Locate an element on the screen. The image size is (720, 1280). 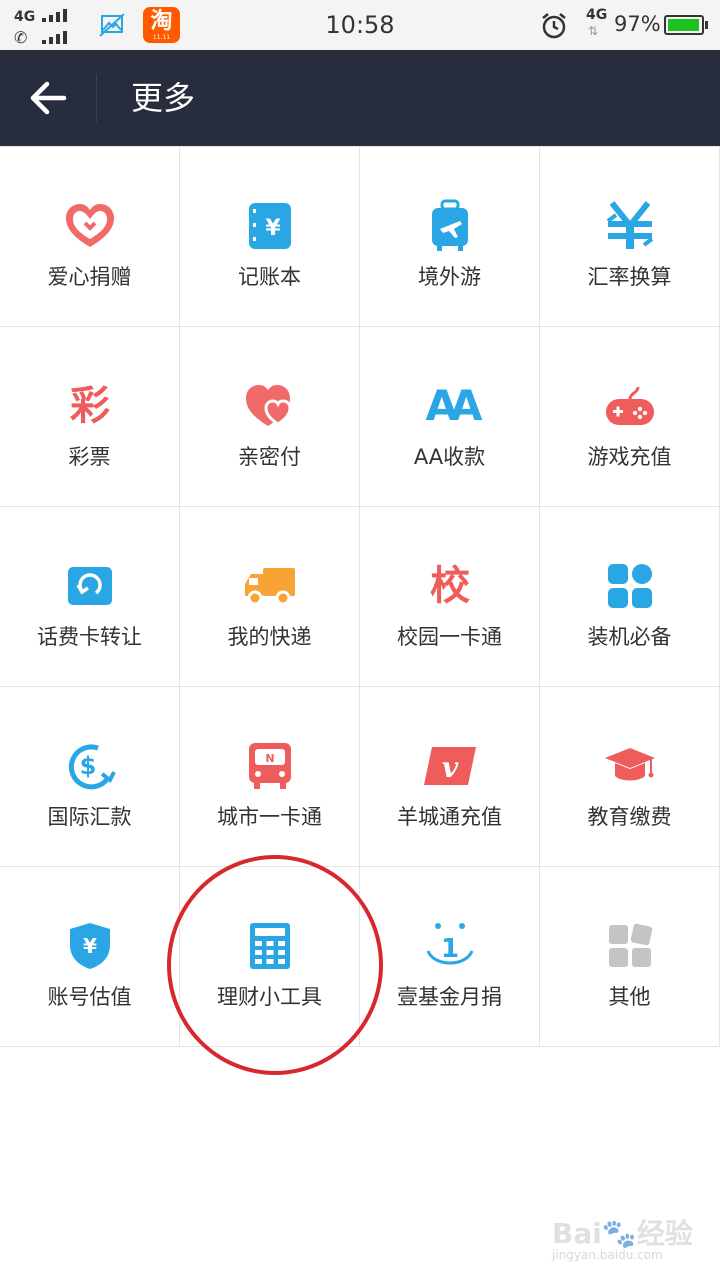
grid-item-label: 境外游 is located at coordinates (449, 277).